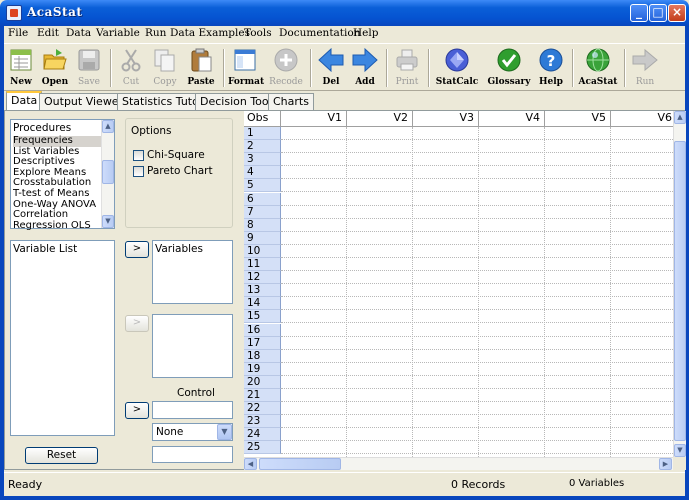  Describe the element at coordinates (262, 409) in the screenshot. I see `row-header: 22` at that location.